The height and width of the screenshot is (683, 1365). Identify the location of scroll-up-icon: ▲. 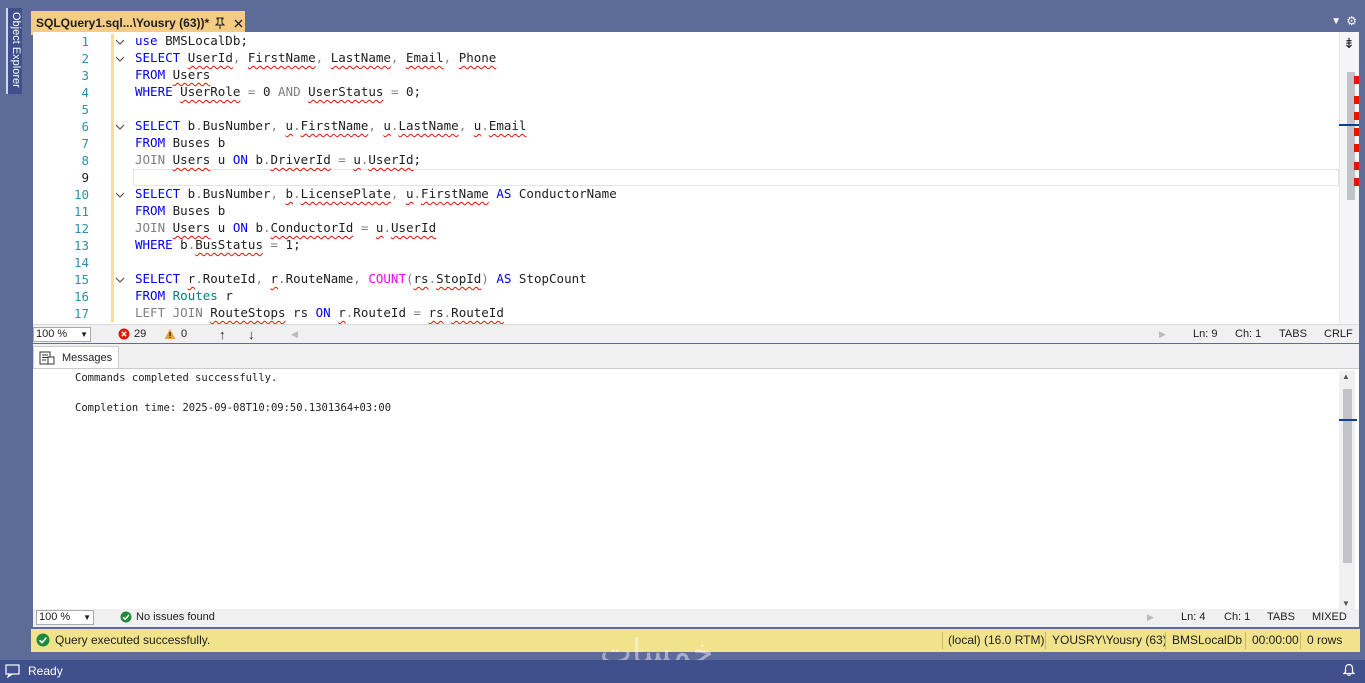
(1346, 376).